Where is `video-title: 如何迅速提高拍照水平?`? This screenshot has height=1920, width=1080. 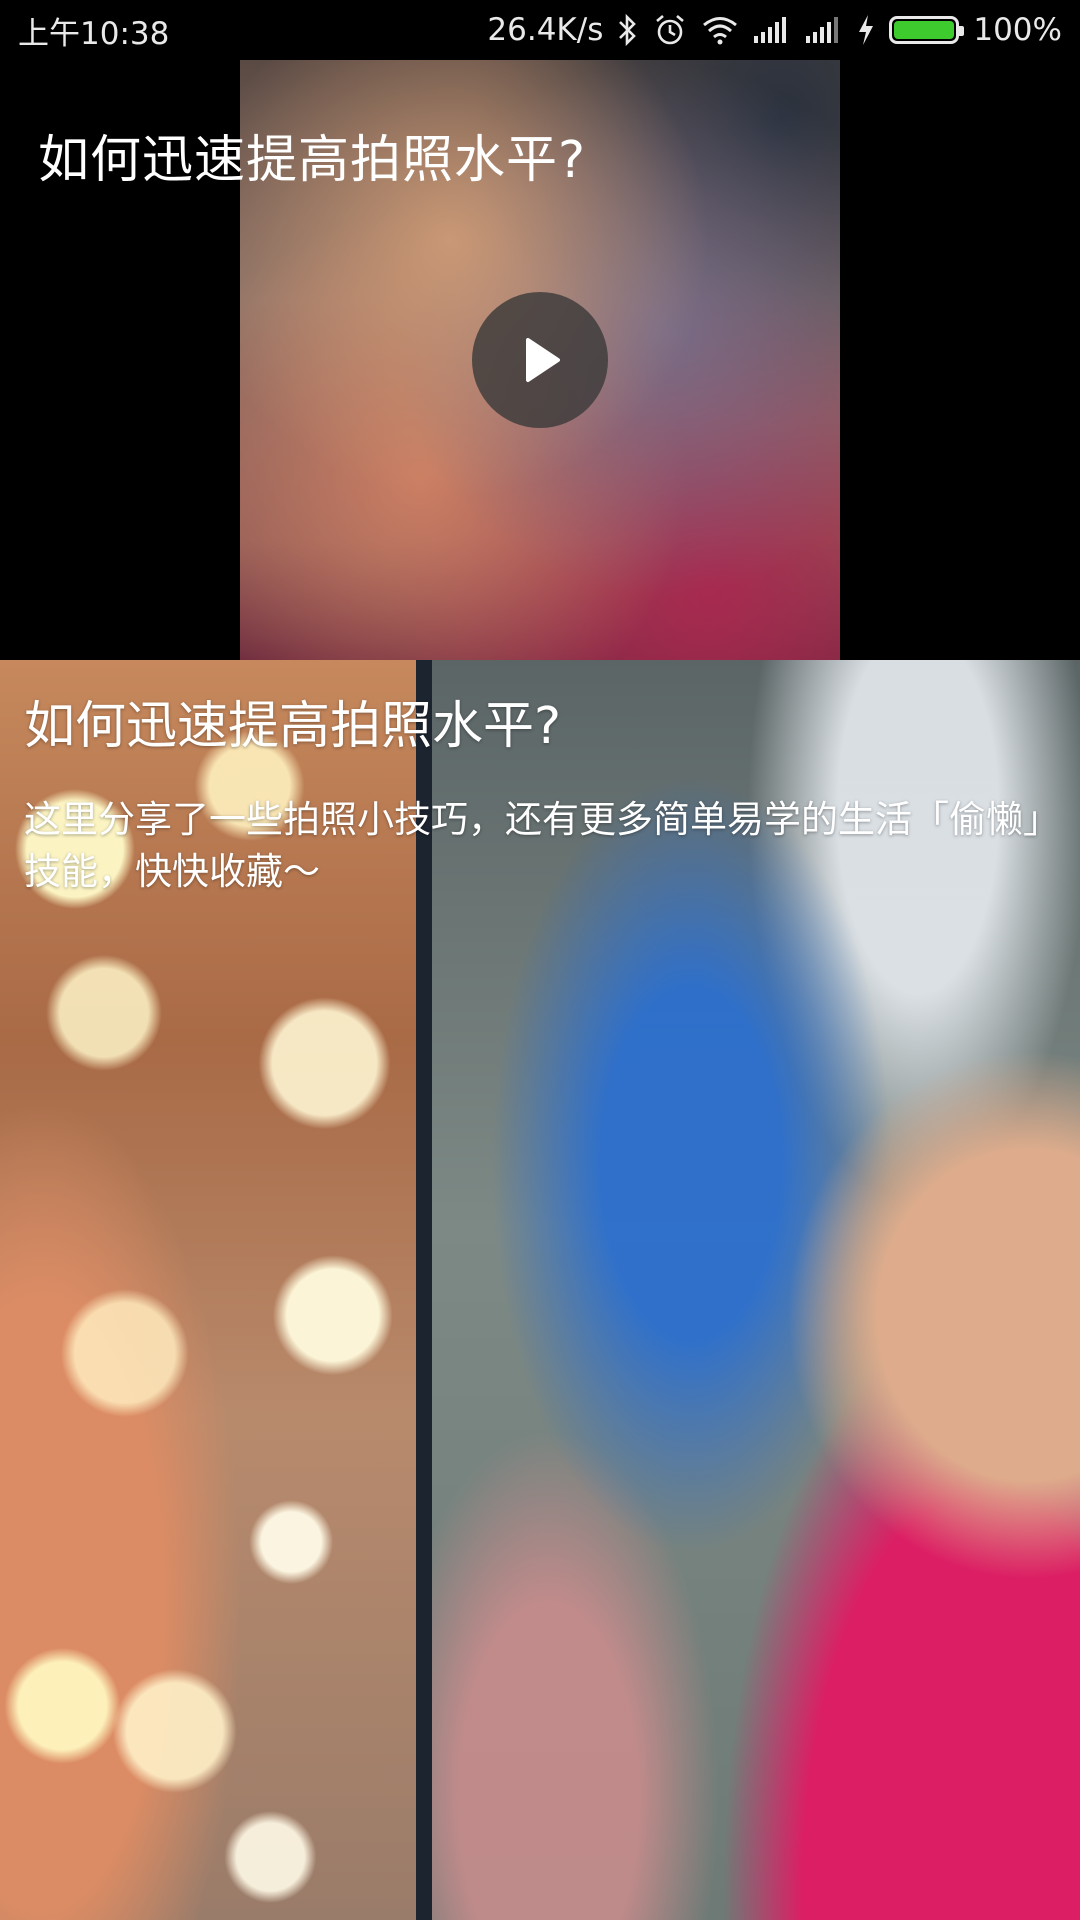 video-title: 如何迅速提高拍照水平? is located at coordinates (312, 160).